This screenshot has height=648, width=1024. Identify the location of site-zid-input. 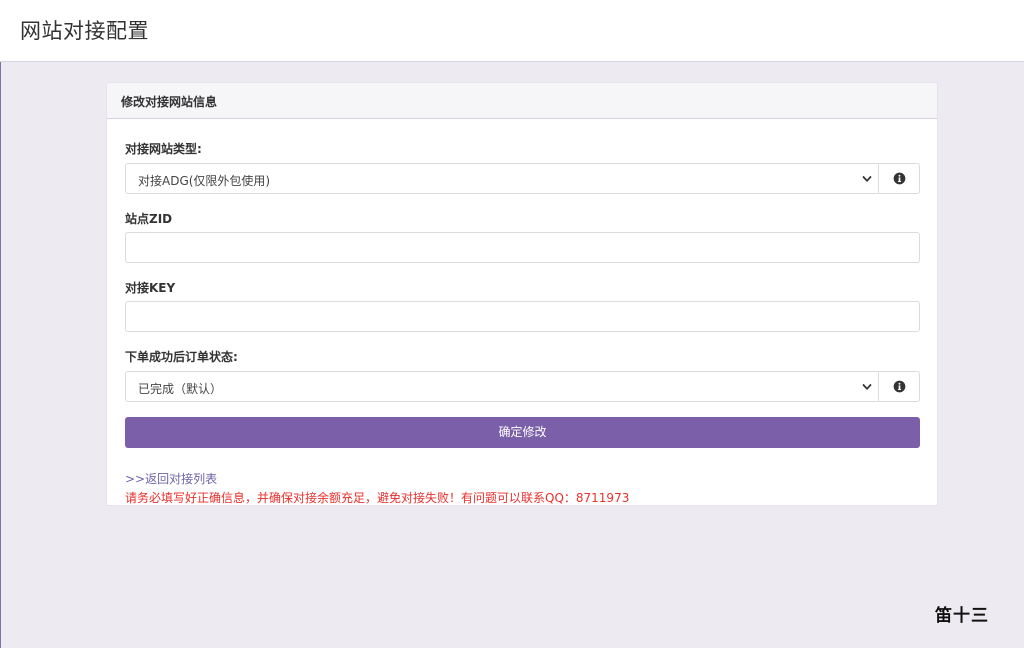
(522, 247).